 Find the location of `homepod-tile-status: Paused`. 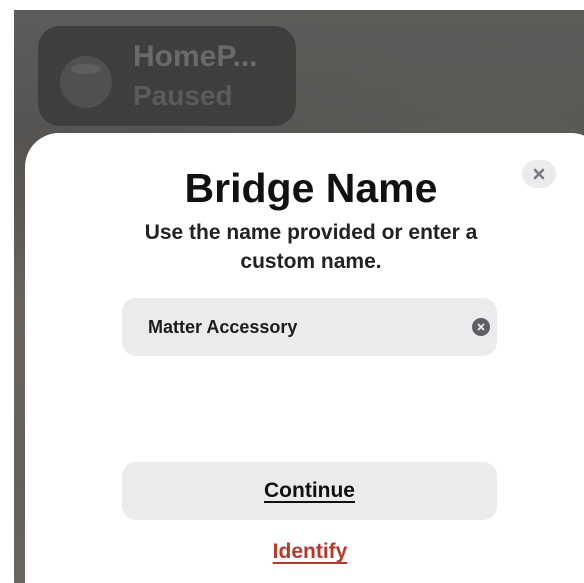

homepod-tile-status: Paused is located at coordinates (183, 95).